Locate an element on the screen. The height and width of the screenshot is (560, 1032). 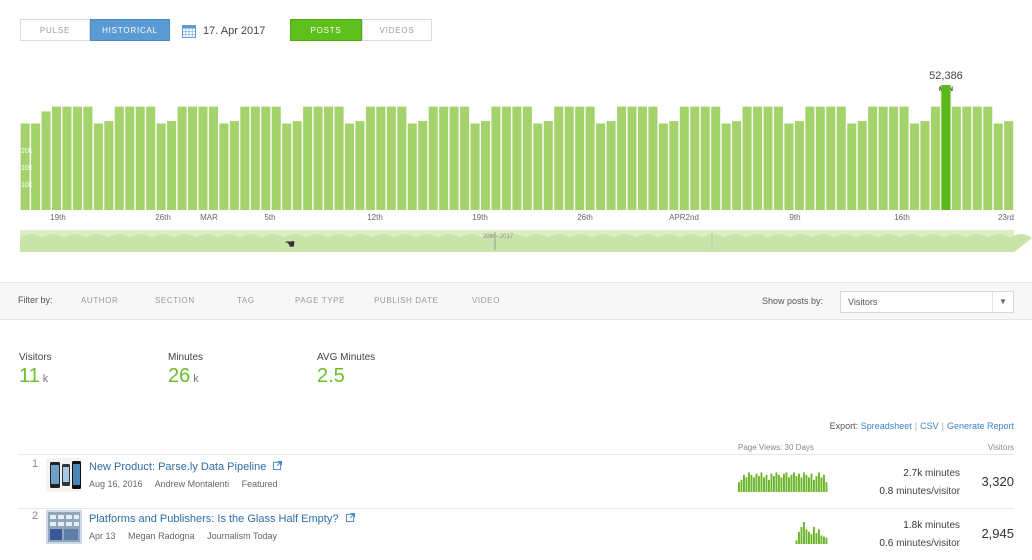
post-title-link: New Product: Parse.ly Data Pipeline is located at coordinates (186, 467).